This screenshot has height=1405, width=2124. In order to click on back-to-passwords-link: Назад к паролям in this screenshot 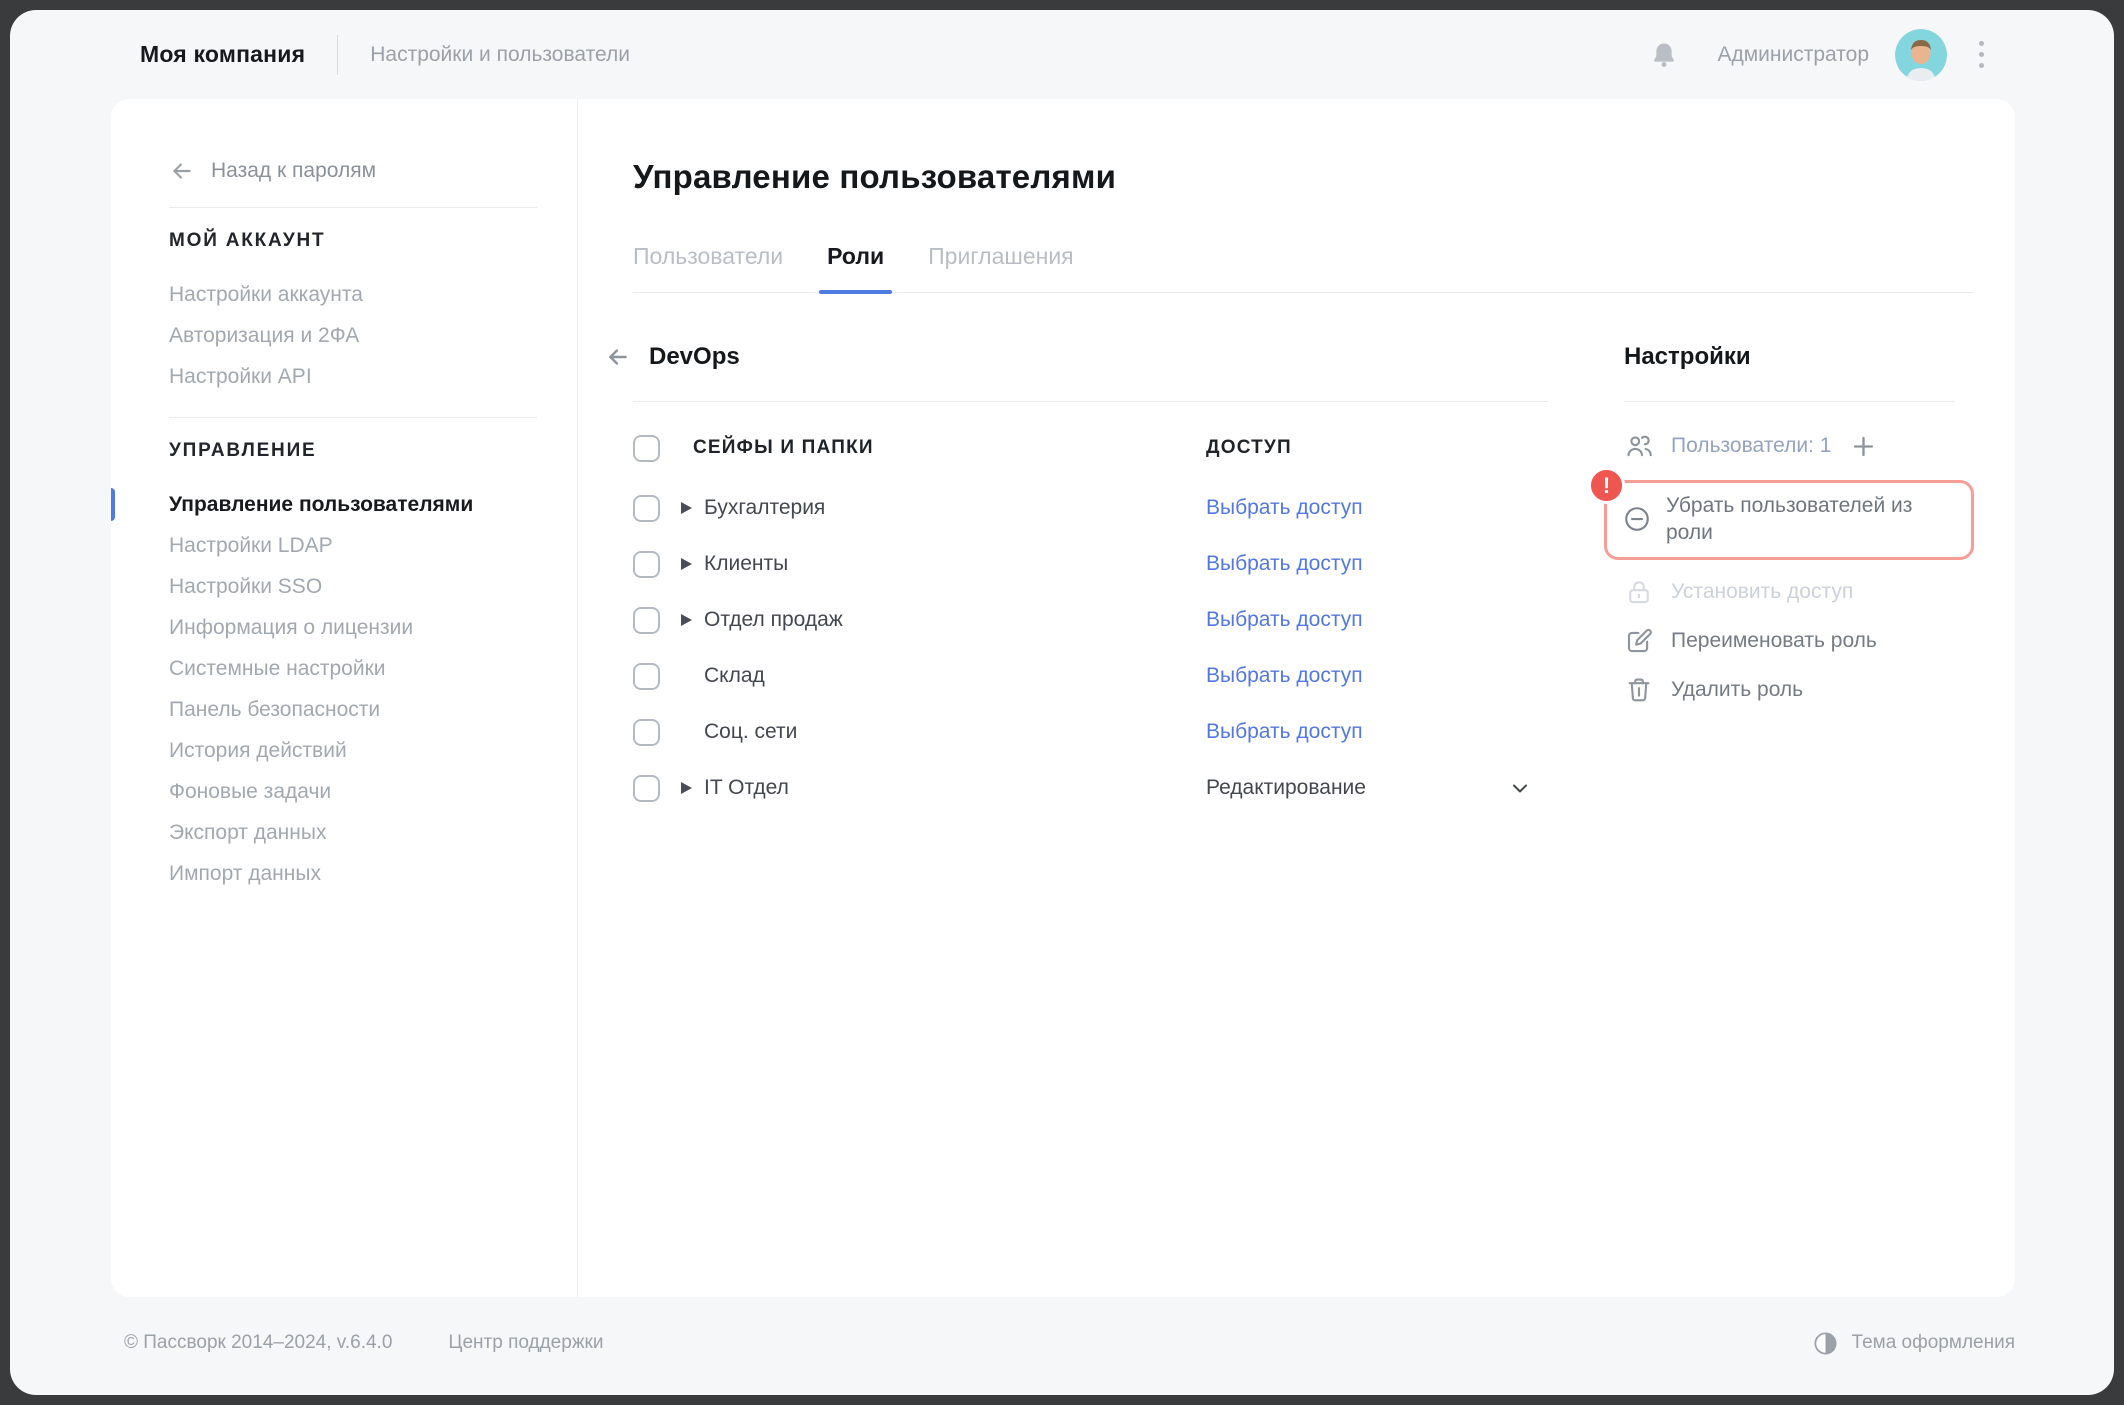, I will do `click(353, 171)`.